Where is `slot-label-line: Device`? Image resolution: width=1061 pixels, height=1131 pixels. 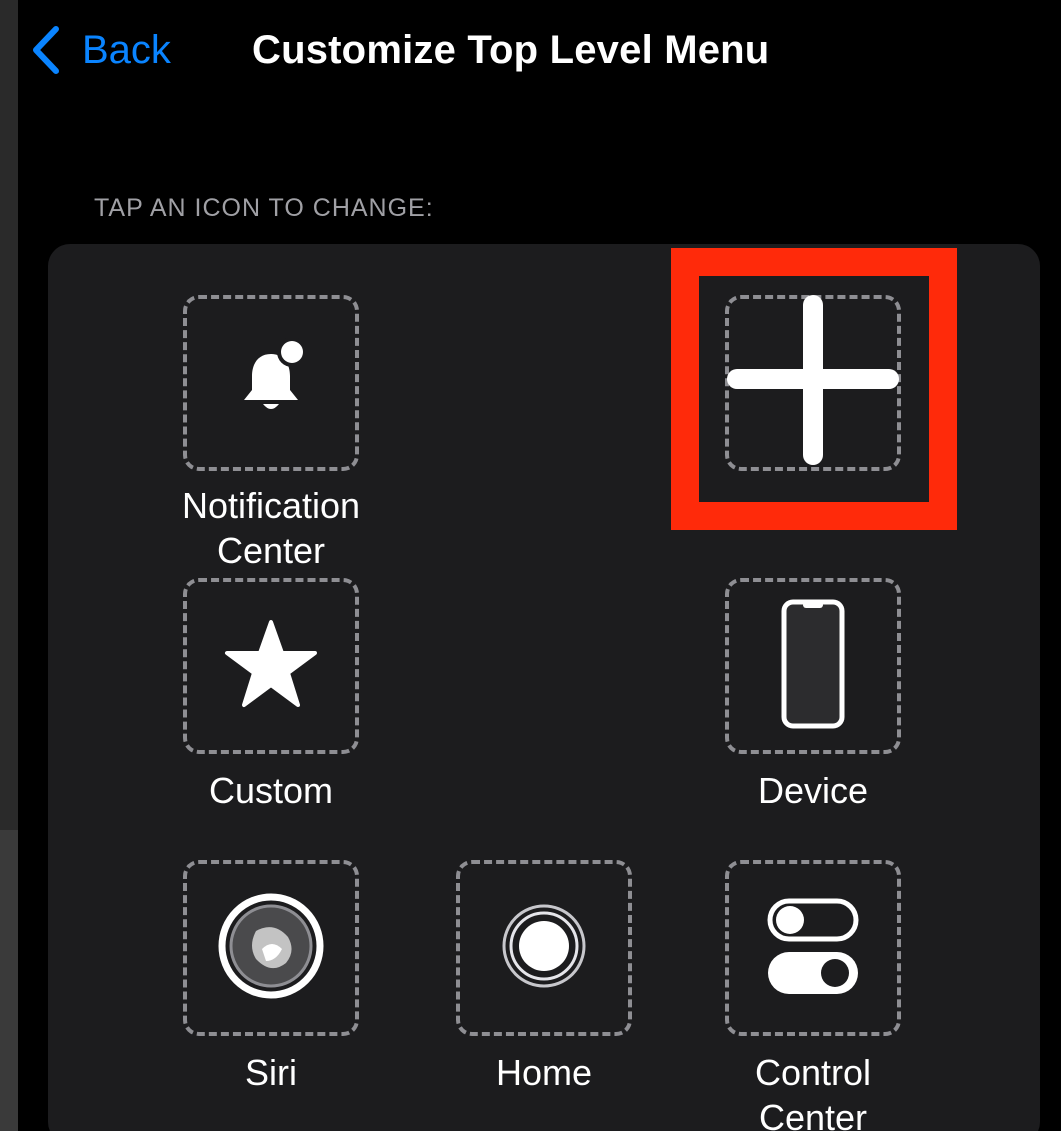
slot-label-line: Device is located at coordinates (813, 790).